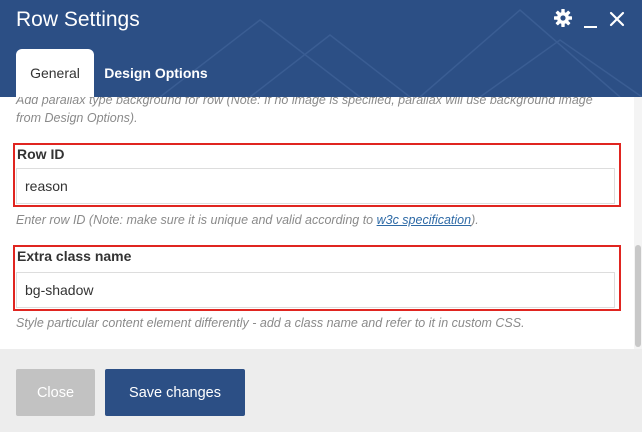 Image resolution: width=642 pixels, height=432 pixels. Describe the element at coordinates (638, 296) in the screenshot. I see `scrollbar-thumb` at that location.